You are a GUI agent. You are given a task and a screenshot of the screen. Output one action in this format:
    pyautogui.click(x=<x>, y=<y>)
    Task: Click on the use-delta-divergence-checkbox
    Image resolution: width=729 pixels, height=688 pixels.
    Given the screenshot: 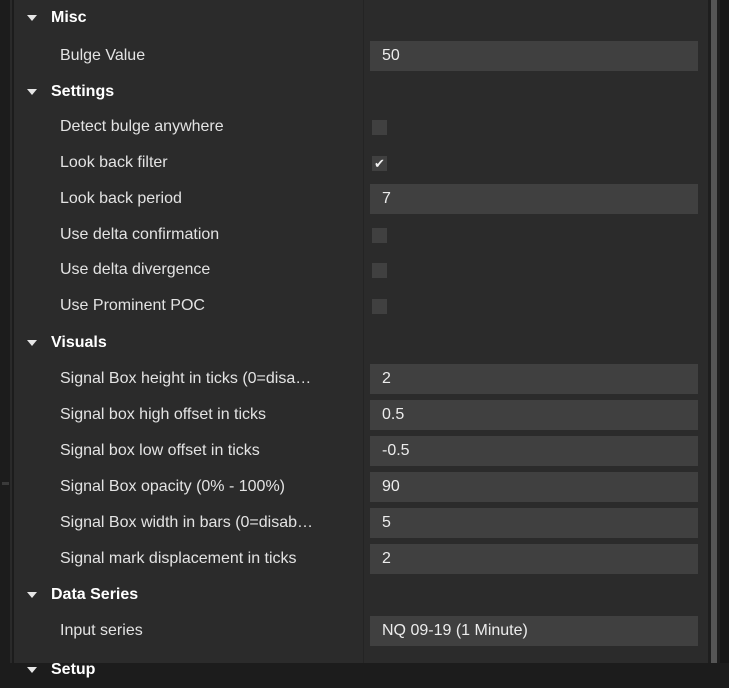 What is the action you would take?
    pyautogui.click(x=379, y=270)
    